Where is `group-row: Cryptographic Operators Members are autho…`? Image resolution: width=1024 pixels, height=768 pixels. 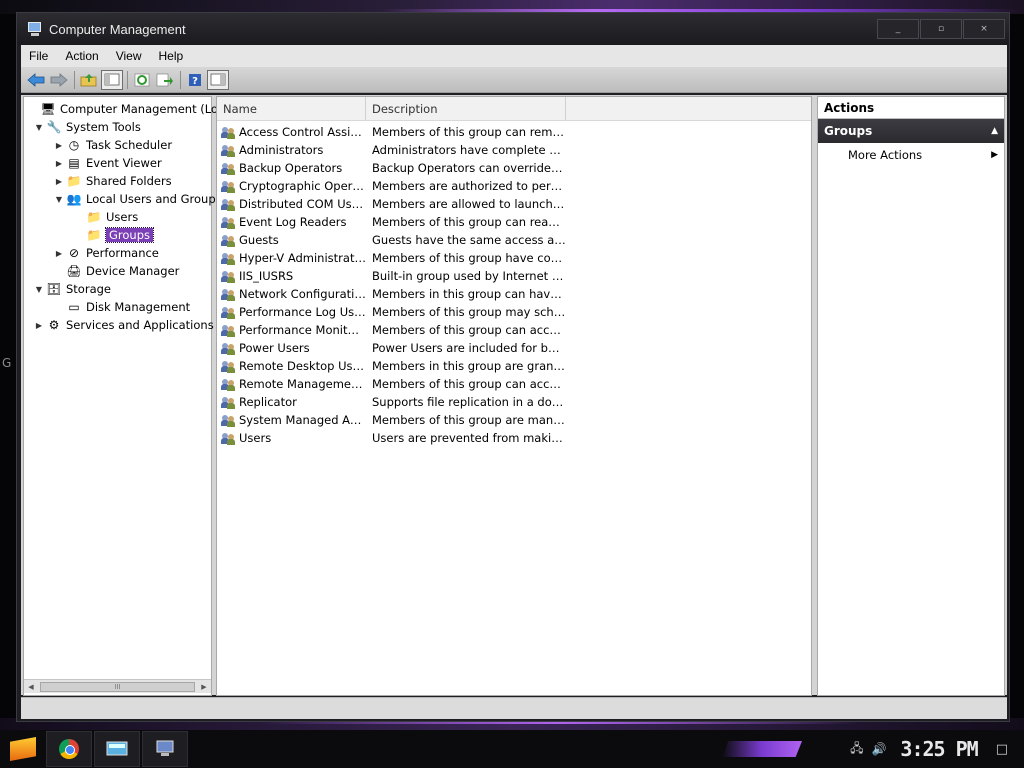 group-row: Cryptographic Operators Members are autho… is located at coordinates (514, 186).